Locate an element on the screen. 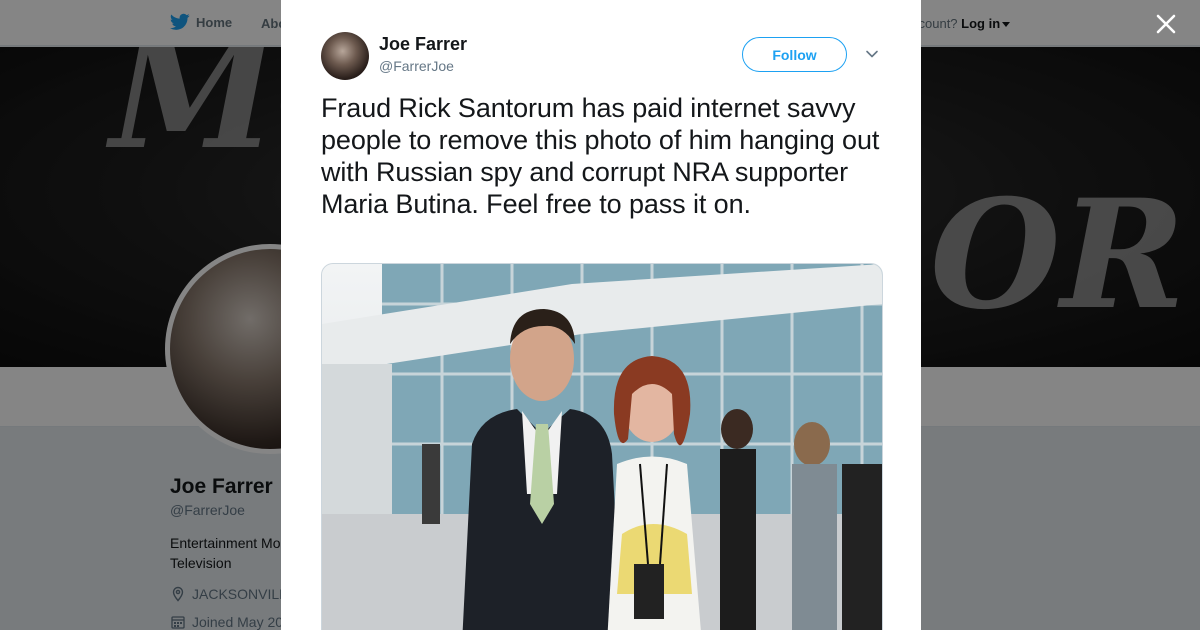 This screenshot has height=630, width=1200. follow-button: Follow is located at coordinates (794, 54).